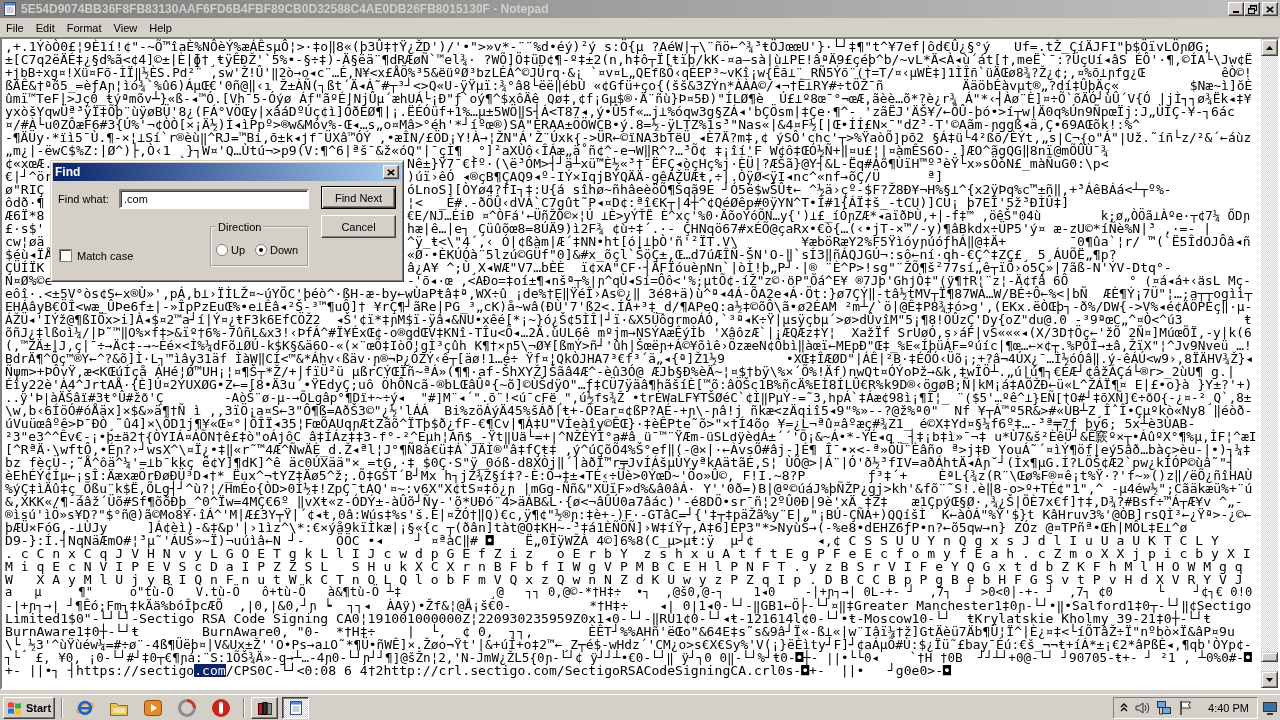 The height and width of the screenshot is (720, 1280). Describe the element at coordinates (628, 553) in the screenshot. I see `text-line: . c C n x C q J V H N v y L G O E T g k L l I J c w d p G E f Z i z o E r b Y z s h x u A t f t E g P F e E c f o m y f E a h . c Z m o X X j p i c b y X I` at that location.